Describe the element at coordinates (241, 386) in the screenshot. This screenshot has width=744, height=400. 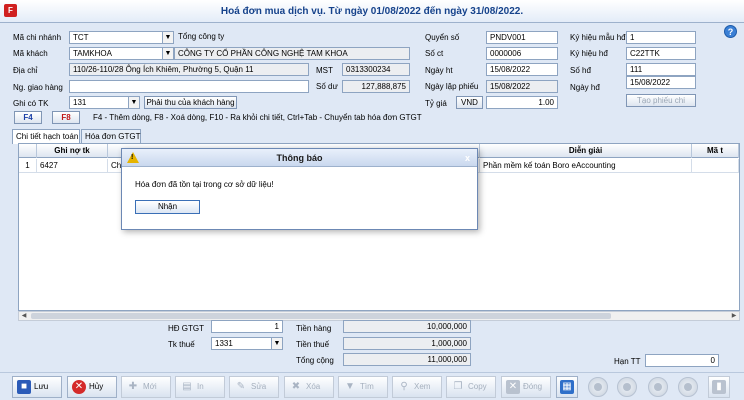
I see `pencil-icon: ✎` at that location.